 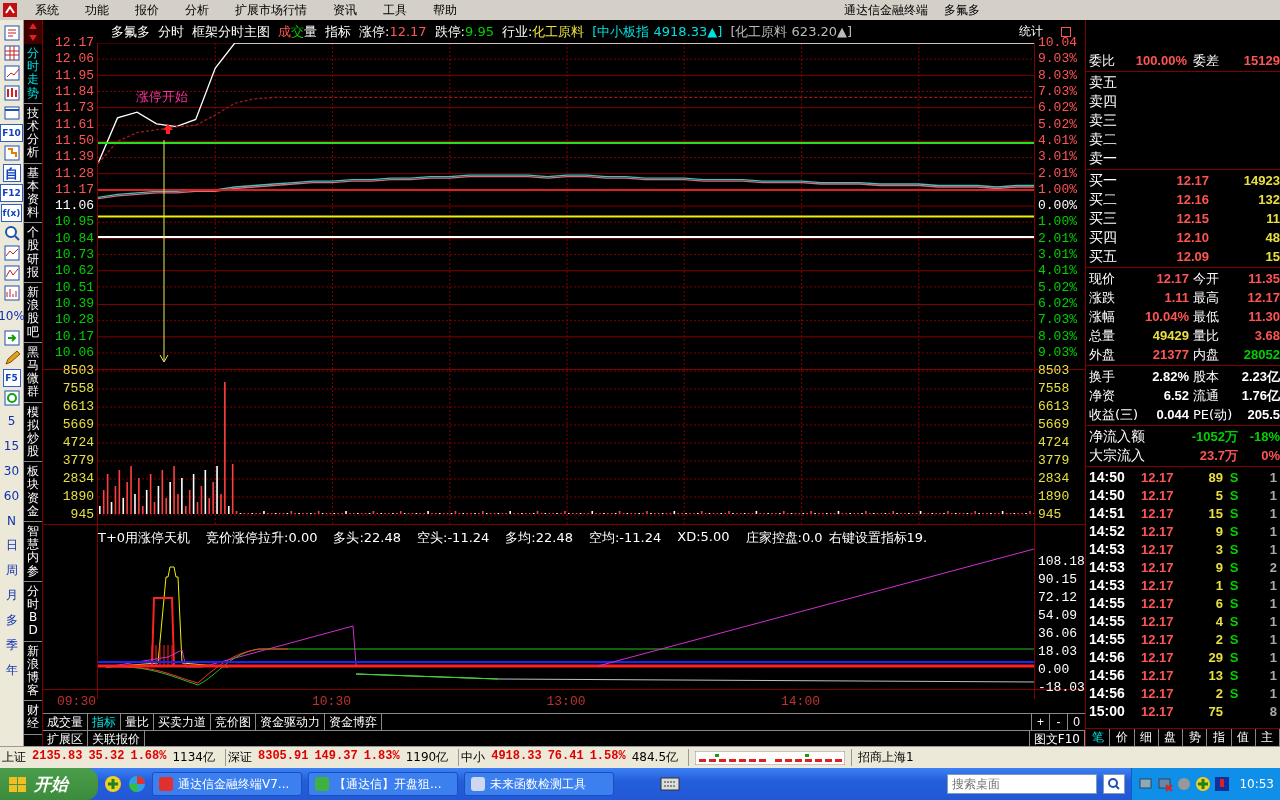 I want to click on tick-price: 12.17, so click(x=1158, y=675).